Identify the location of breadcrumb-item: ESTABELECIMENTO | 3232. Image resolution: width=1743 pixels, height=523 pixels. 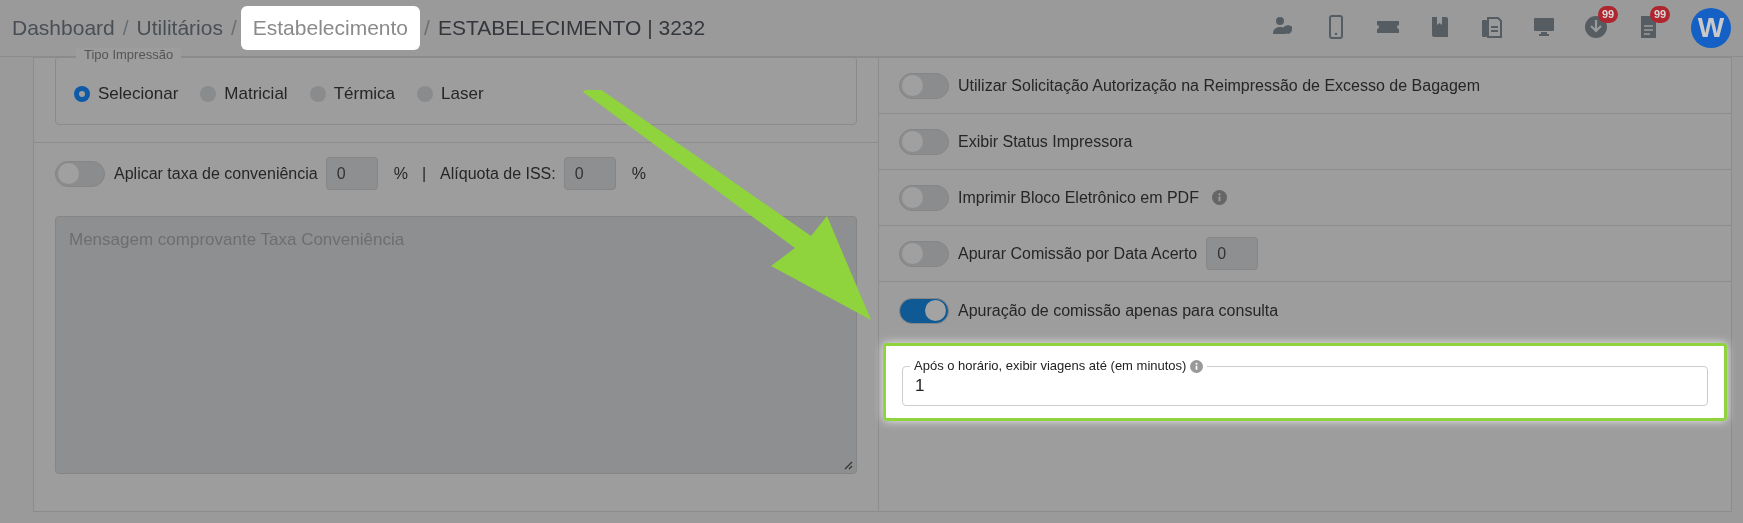
(571, 28).